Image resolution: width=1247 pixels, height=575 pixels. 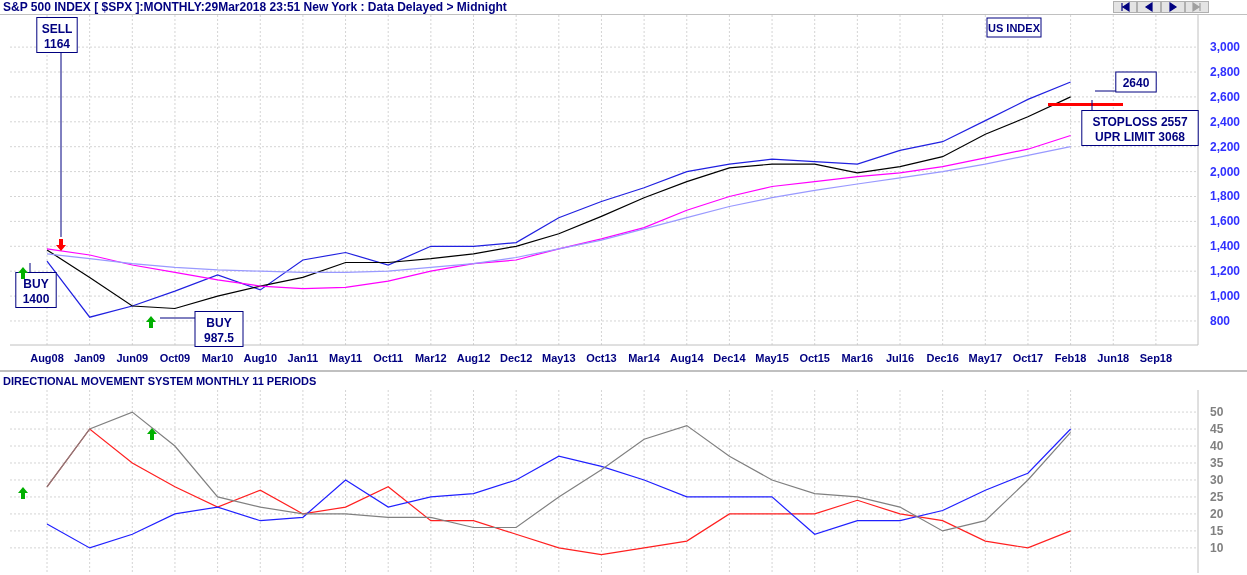 I want to click on annotation-box: STOPLOSS 2557 UPR LIMIT 3068, so click(x=1140, y=128).